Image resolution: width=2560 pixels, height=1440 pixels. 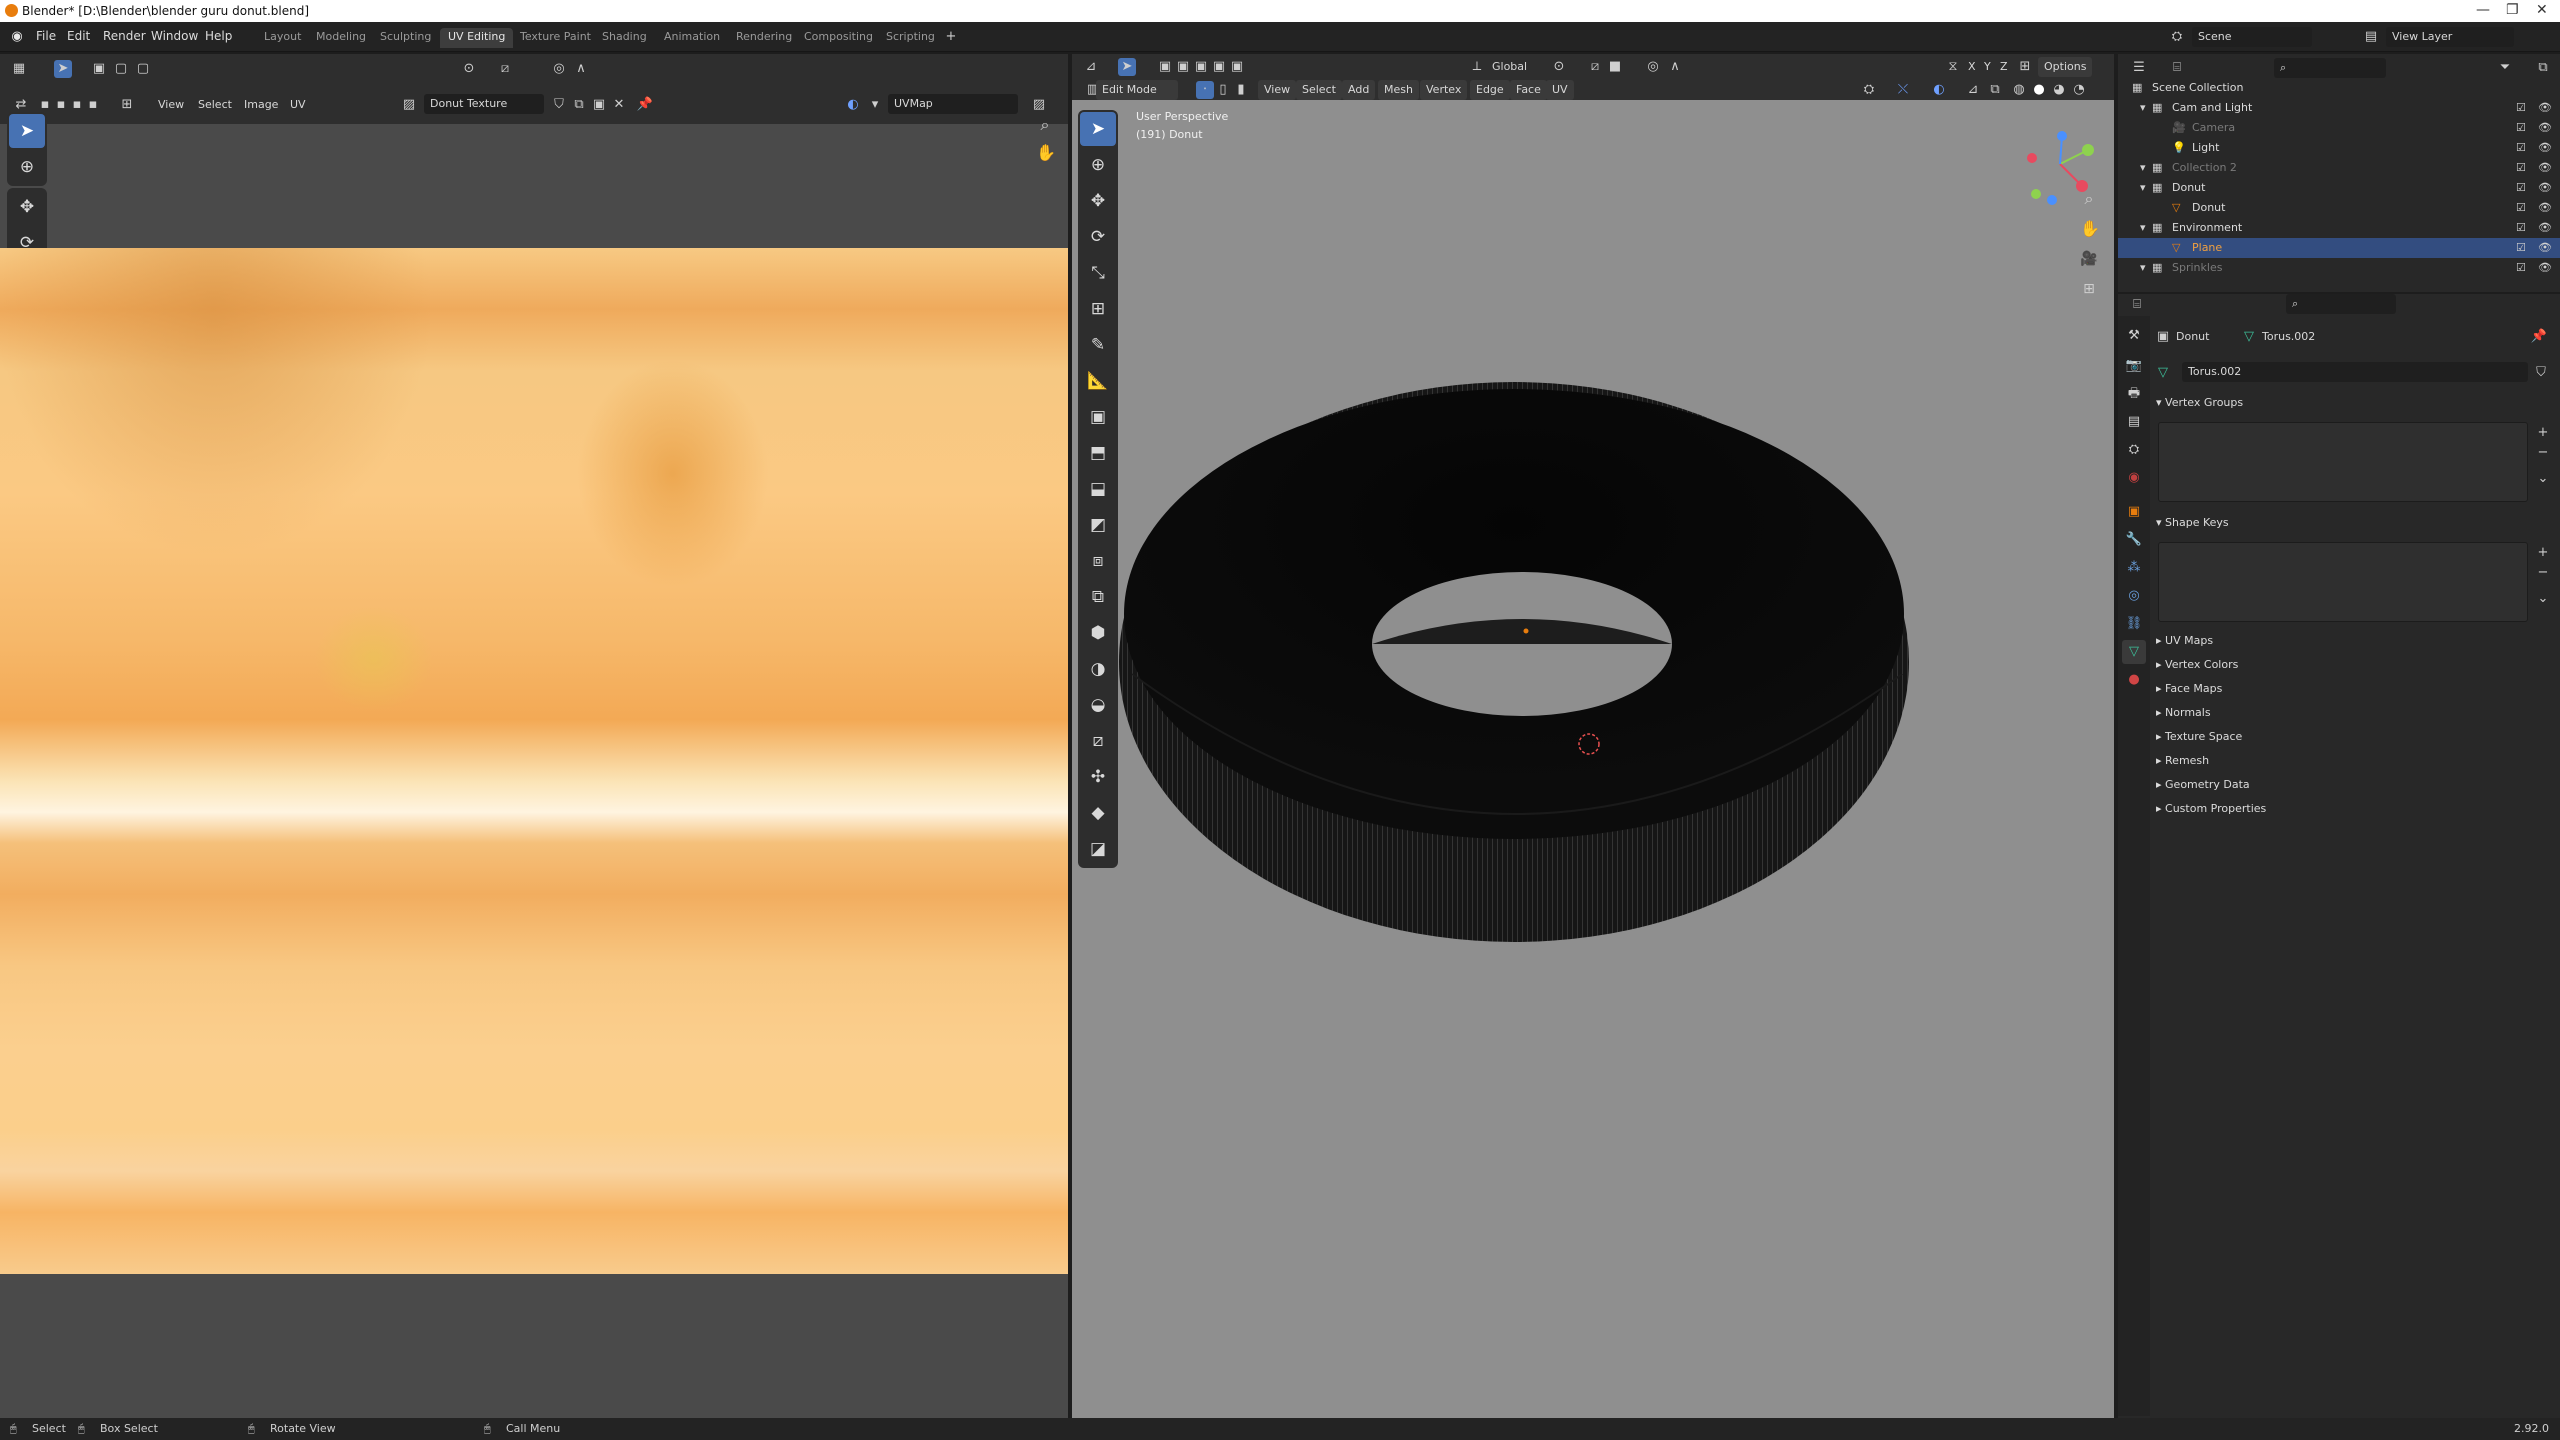 What do you see at coordinates (469, 69) in the screenshot?
I see `pivot-icon: ⊙` at bounding box center [469, 69].